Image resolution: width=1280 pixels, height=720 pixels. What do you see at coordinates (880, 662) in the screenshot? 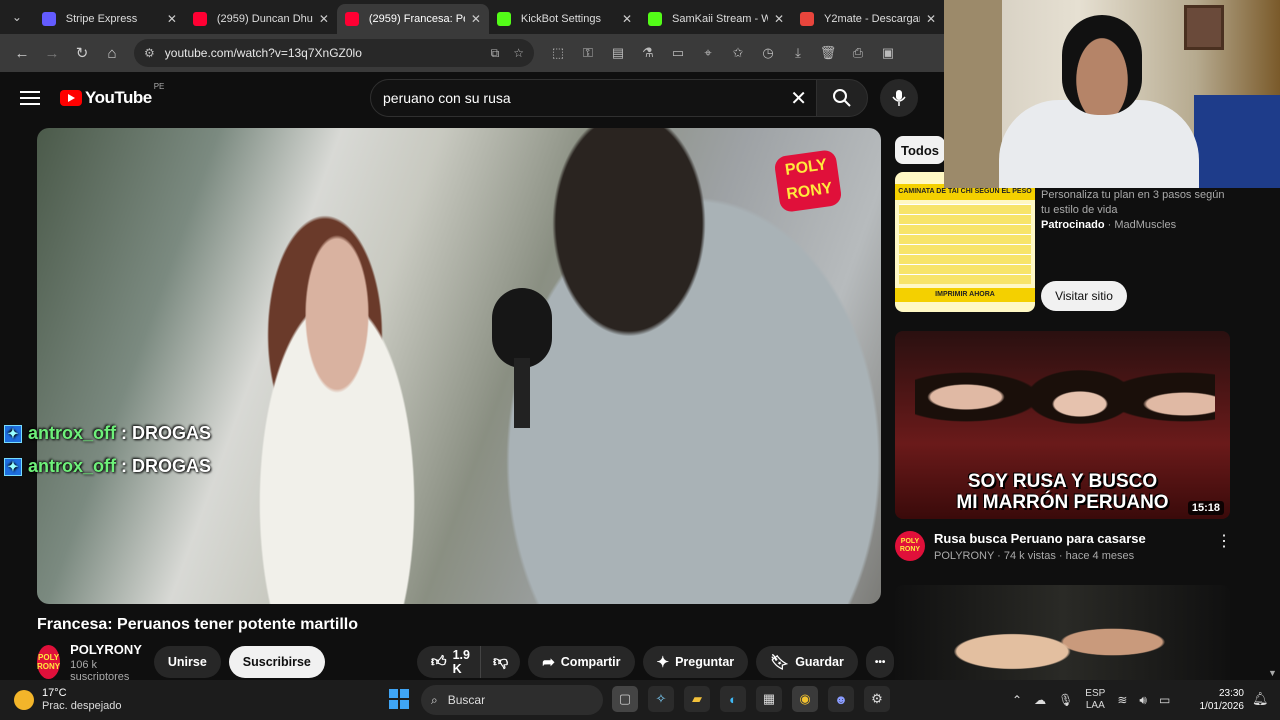
I see `more-actions-button: •••` at bounding box center [880, 662].